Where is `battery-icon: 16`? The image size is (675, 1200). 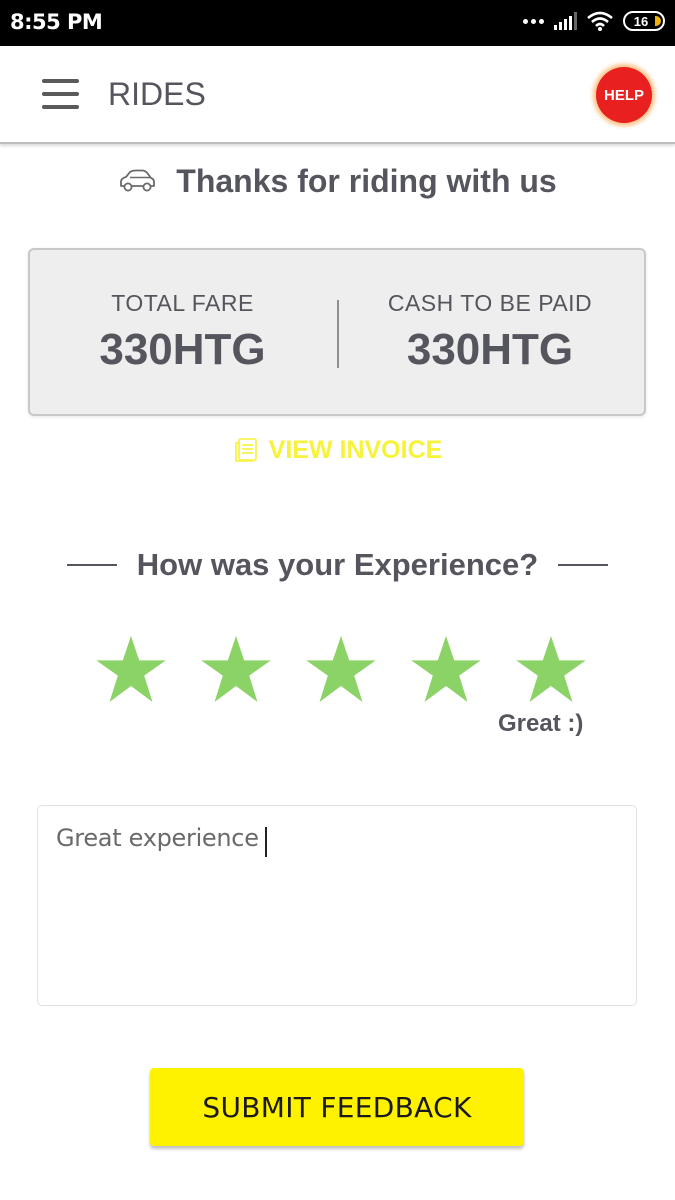
battery-icon: 16 is located at coordinates (644, 21).